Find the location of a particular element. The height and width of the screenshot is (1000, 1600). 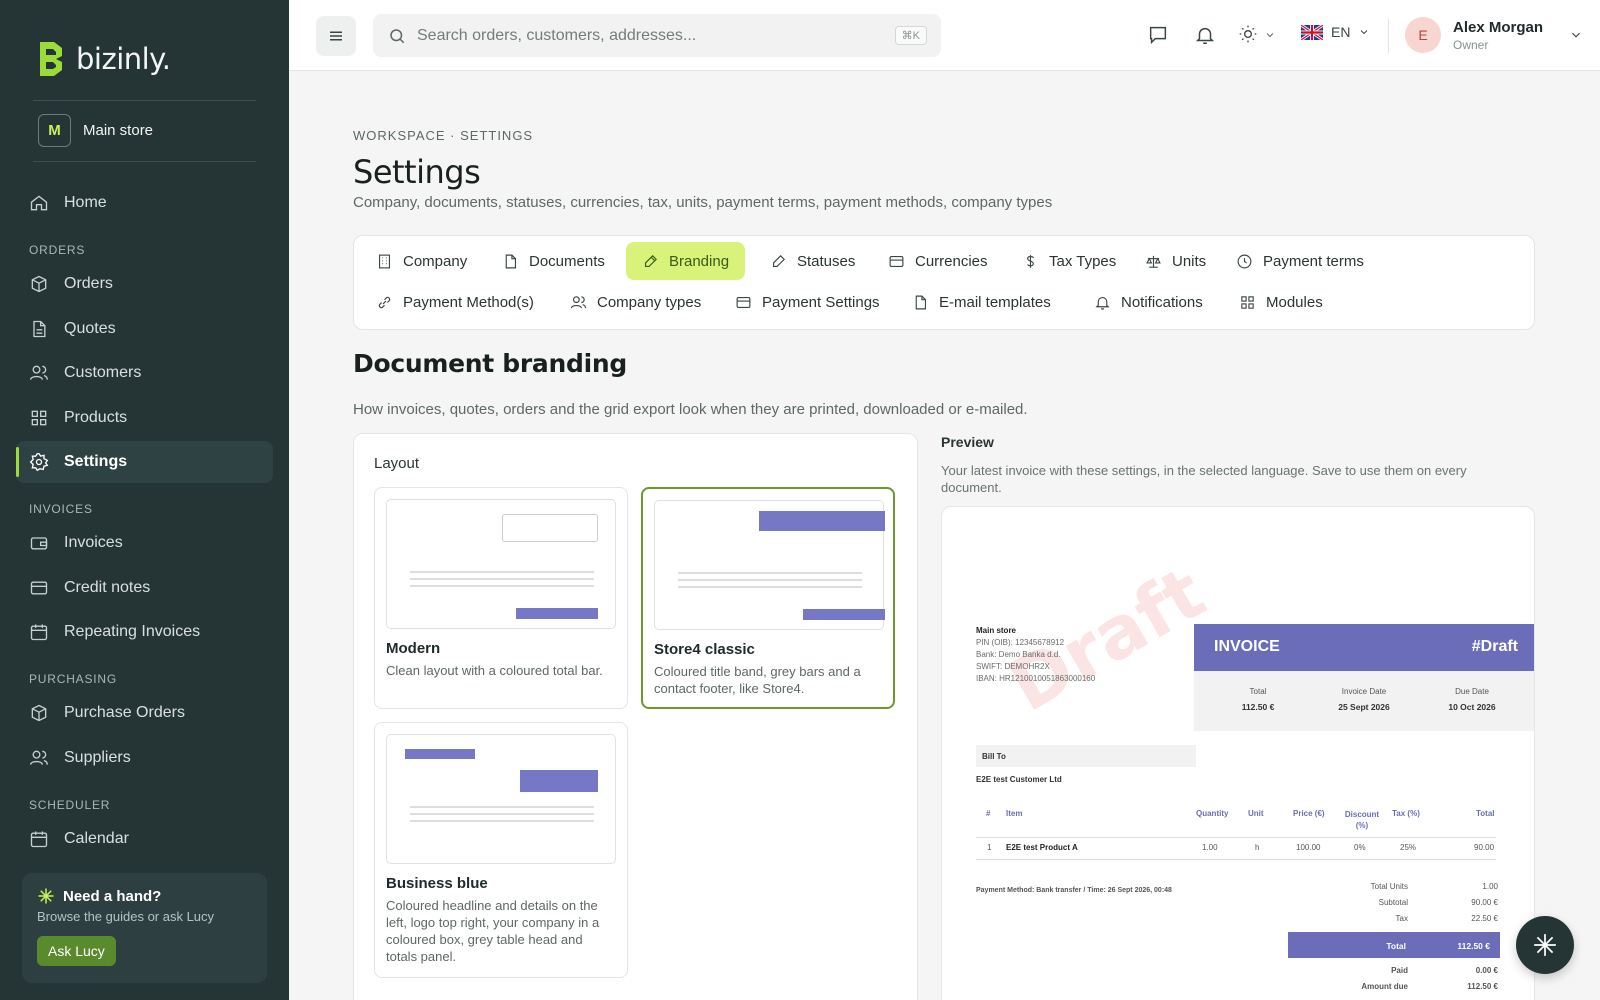

sidebar-item-repeating-invoices: Repeating Invoices is located at coordinates (144, 632).